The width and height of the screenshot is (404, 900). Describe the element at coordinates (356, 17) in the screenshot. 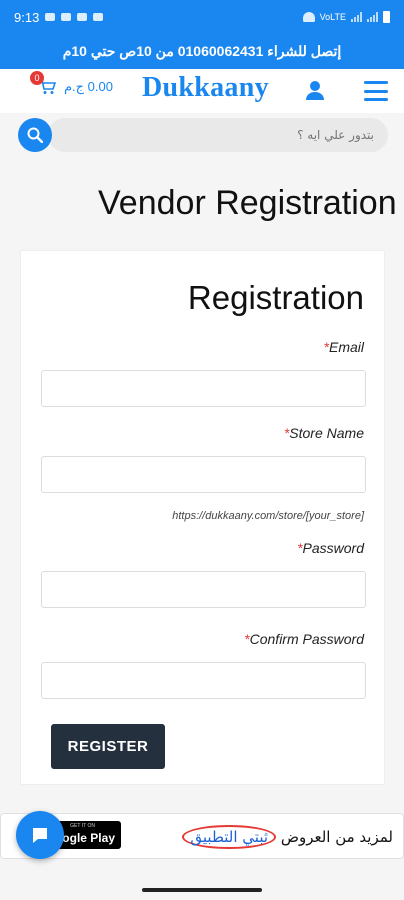

I see `signal-icon` at that location.